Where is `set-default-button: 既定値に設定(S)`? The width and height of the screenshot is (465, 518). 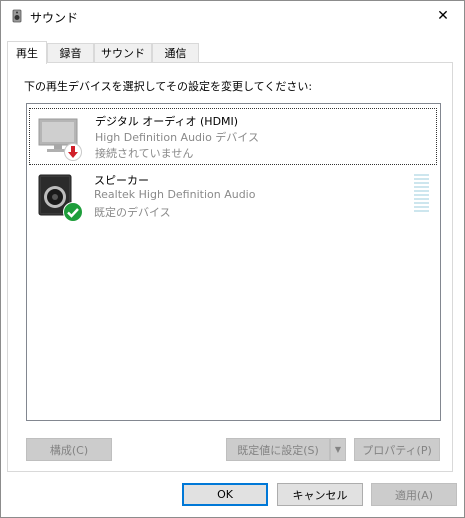 set-default-button: 既定値に設定(S) is located at coordinates (278, 449).